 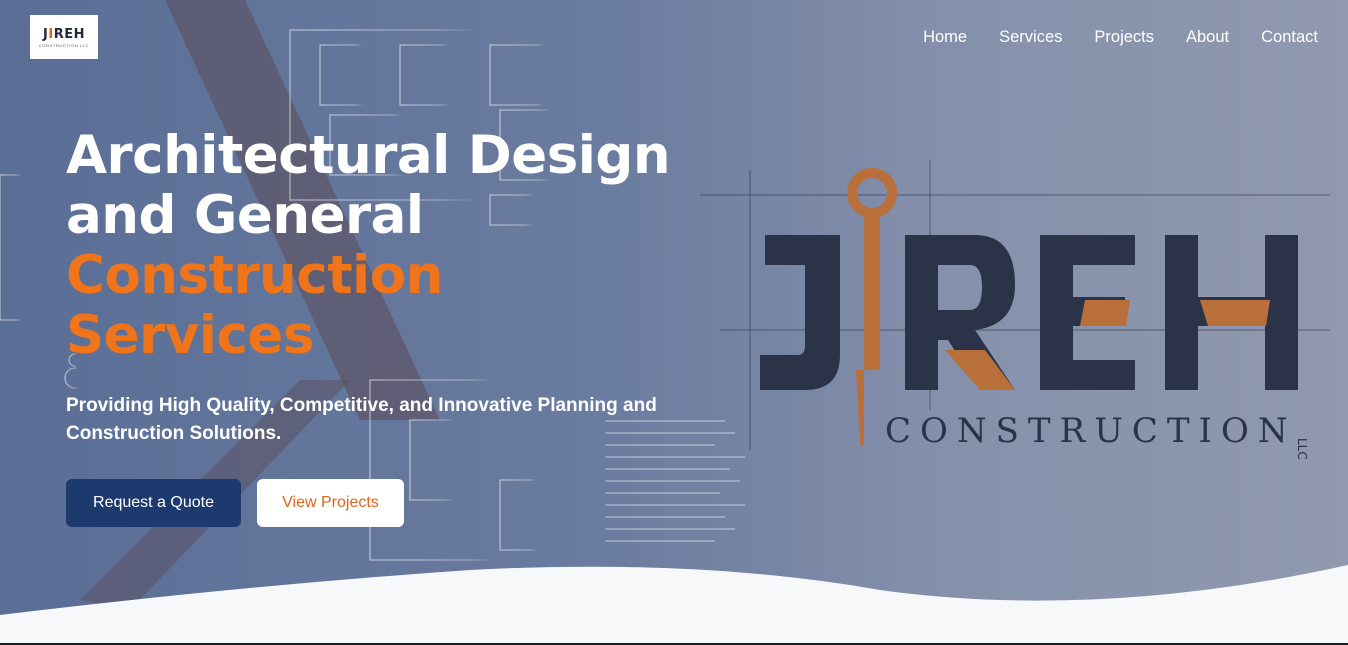 What do you see at coordinates (254, 275) in the screenshot?
I see `hero-title-line-3: Construction` at bounding box center [254, 275].